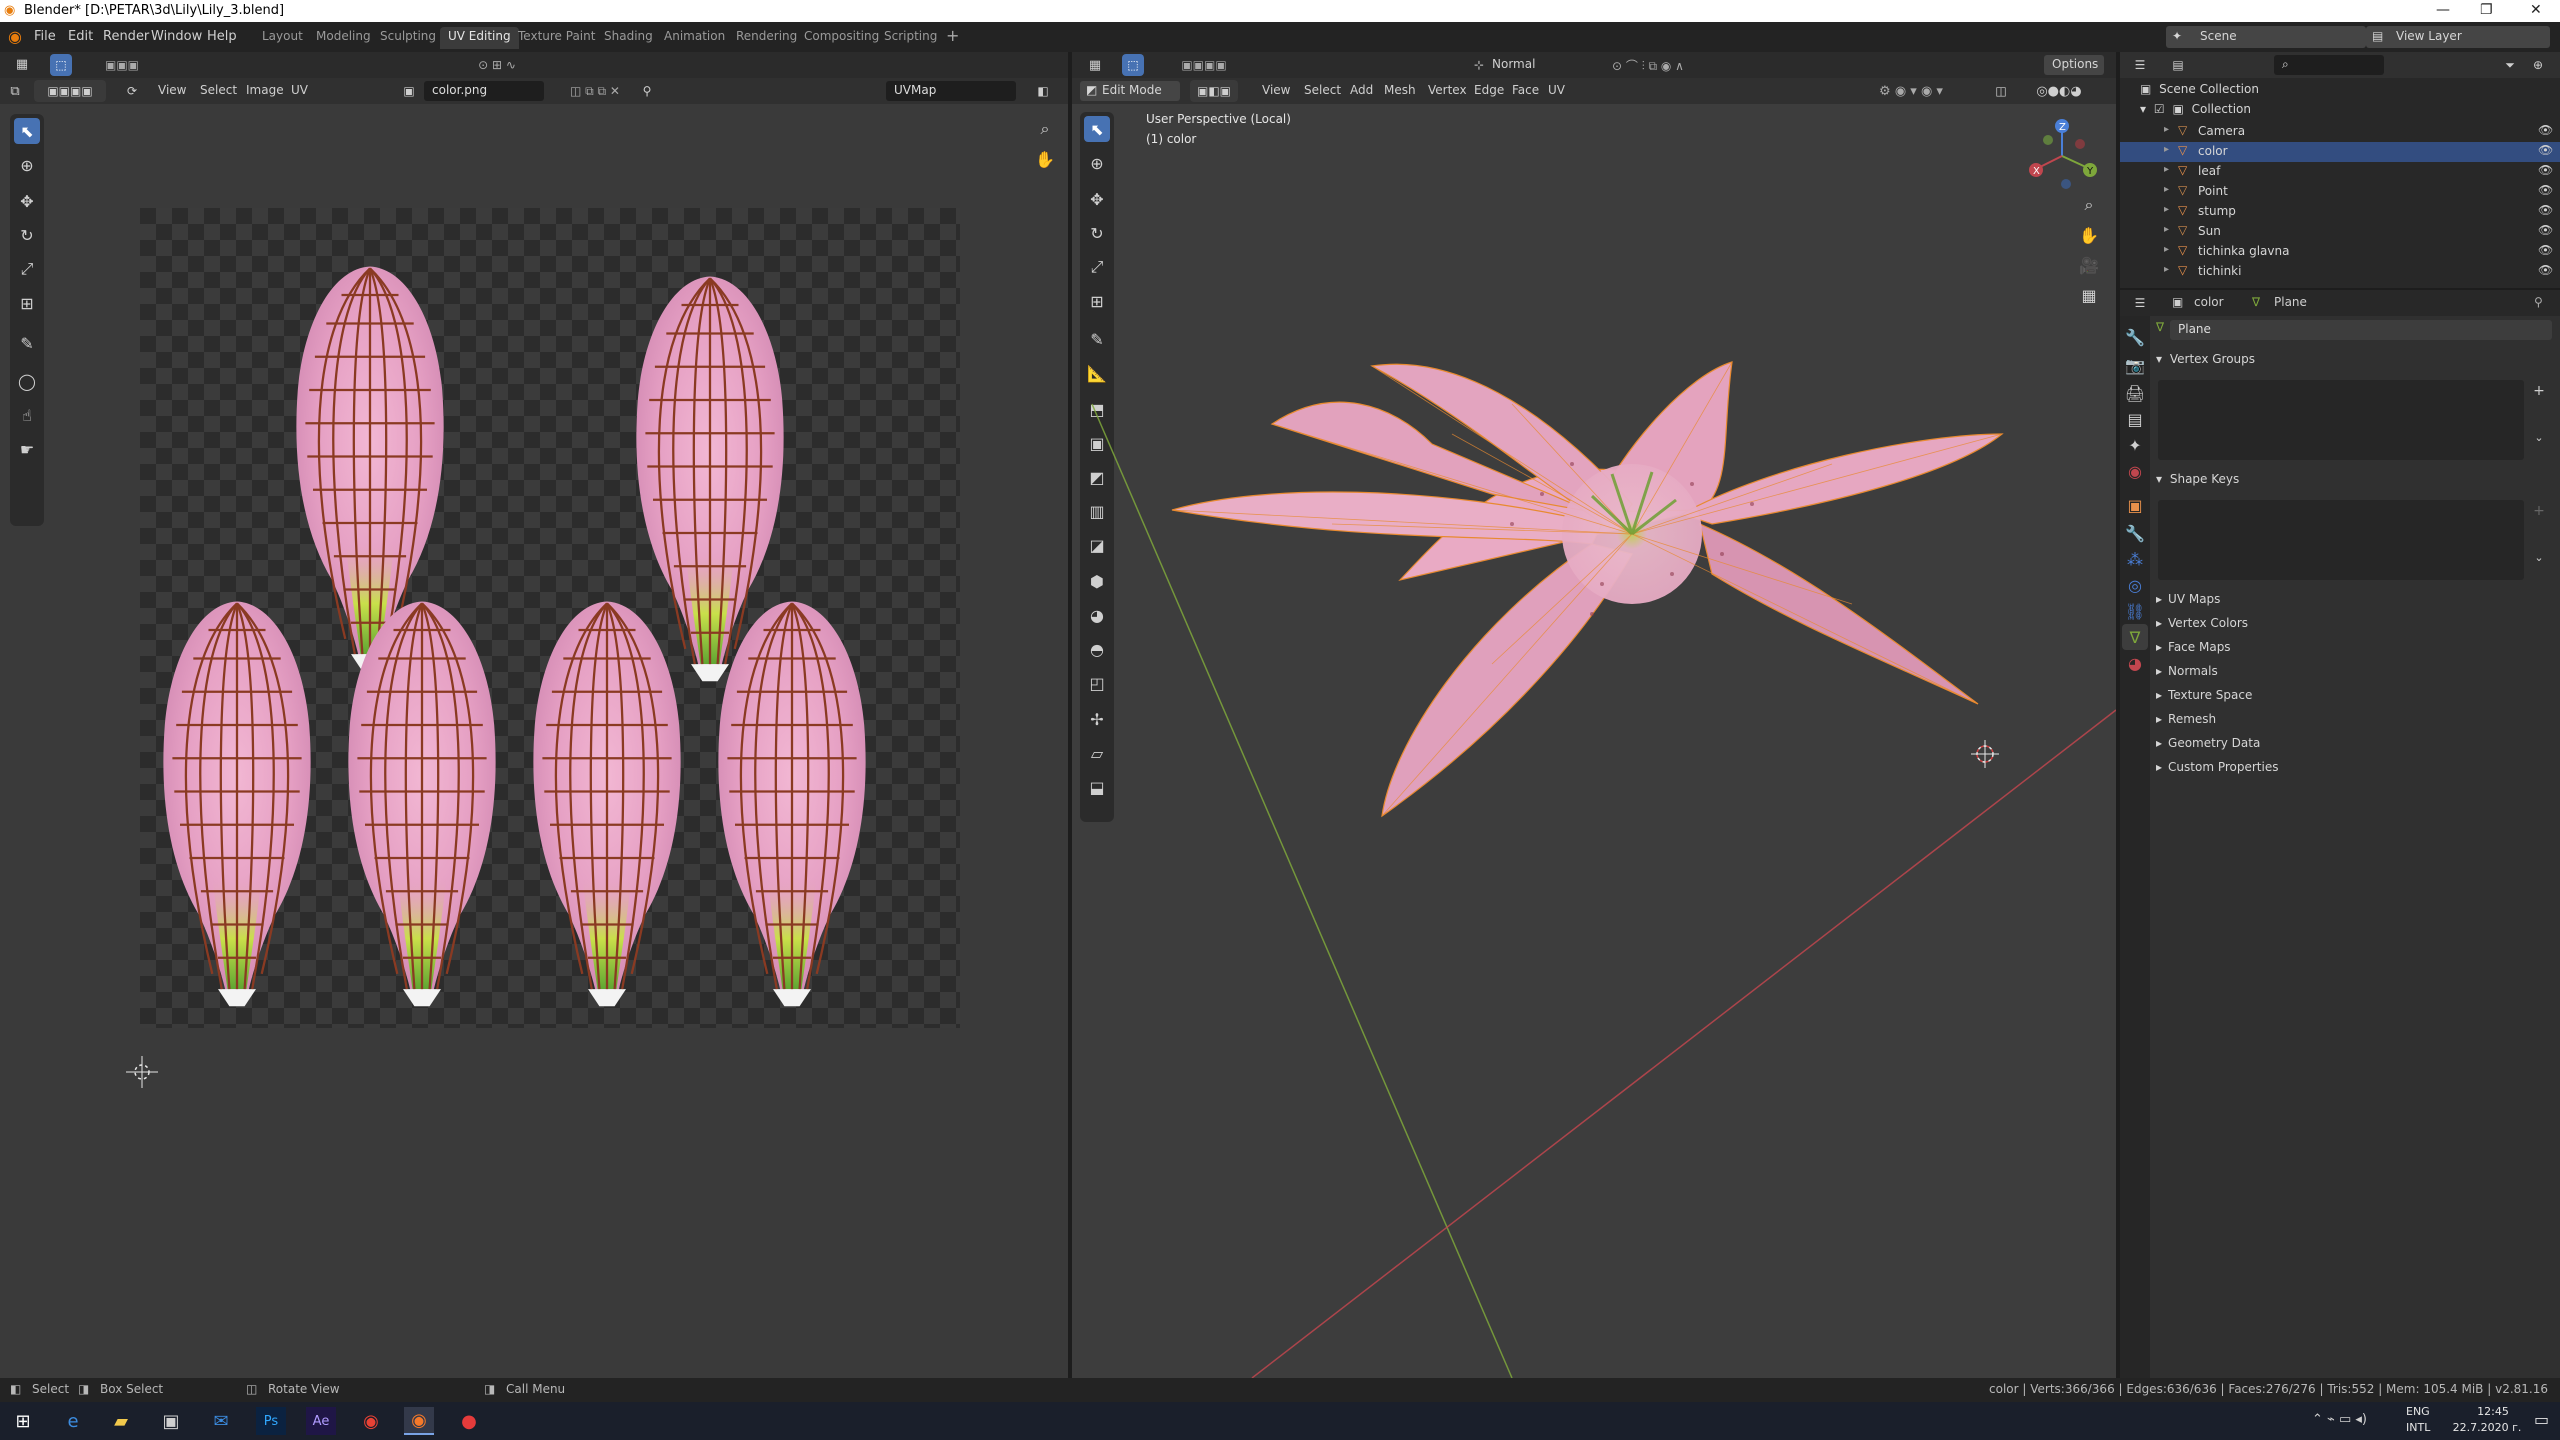  Describe the element at coordinates (221, 1421) in the screenshot. I see `mail-icon: ✉` at that location.